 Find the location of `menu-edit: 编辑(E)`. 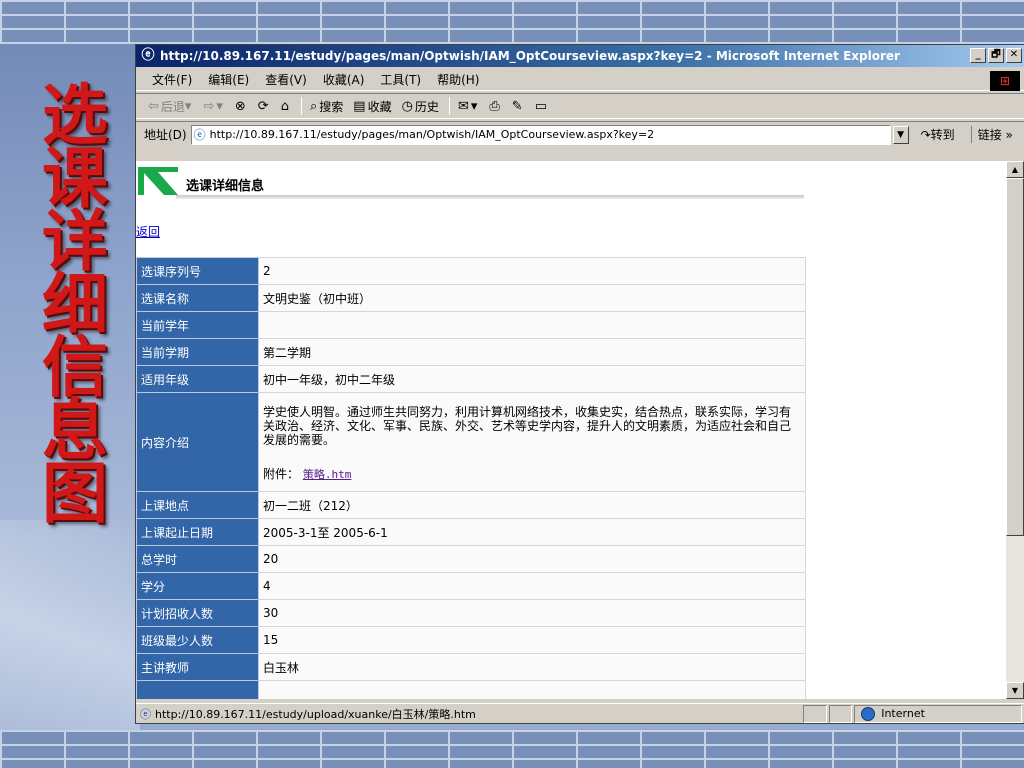

menu-edit: 编辑(E) is located at coordinates (228, 79).